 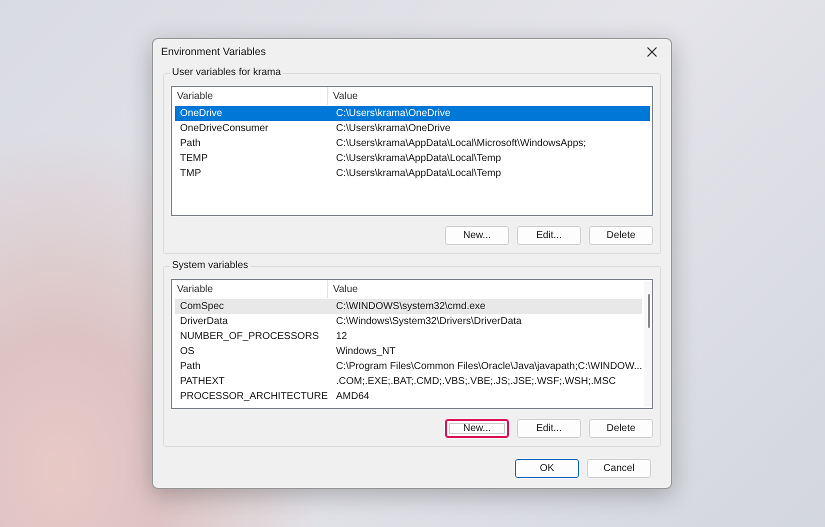 What do you see at coordinates (461, 143) in the screenshot?
I see `variable-value: C:\Users\krama\AppData\Local\Microsoft\WindowsApps;` at bounding box center [461, 143].